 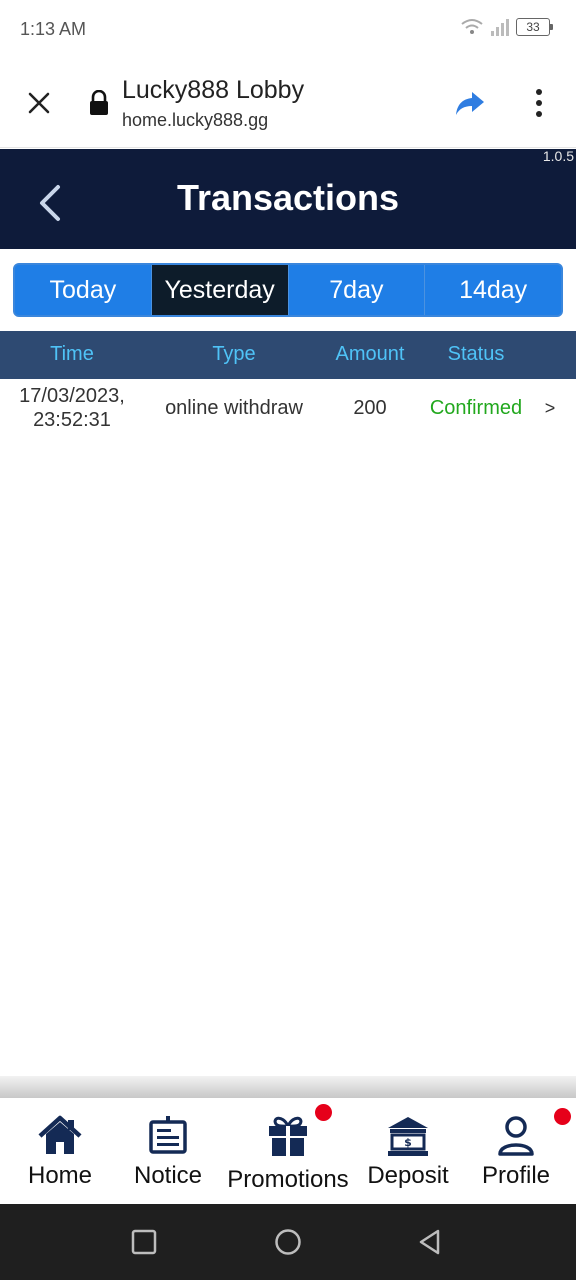 I want to click on browser-toolbar: Lucky888 Lobby home.lucky888.gg, so click(x=288, y=103).